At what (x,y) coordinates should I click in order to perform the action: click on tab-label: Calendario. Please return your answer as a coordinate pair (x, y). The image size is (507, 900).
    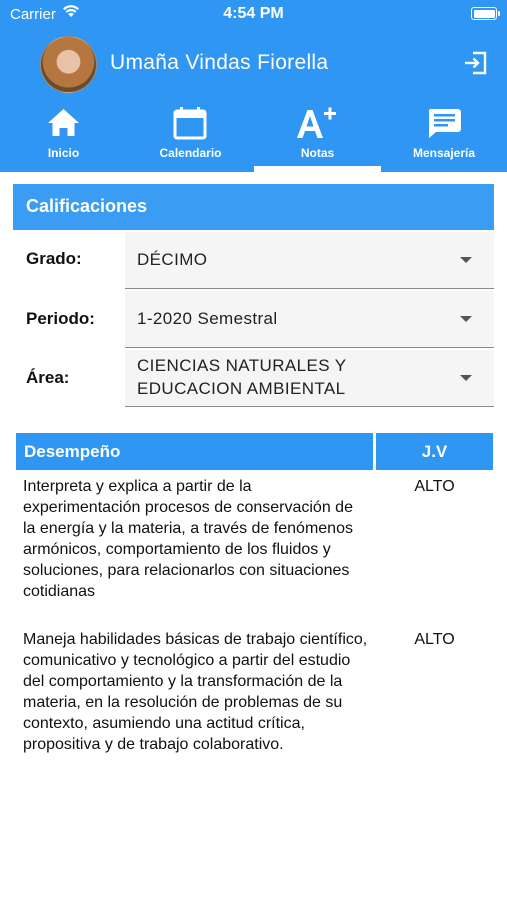
    Looking at the image, I should click on (190, 153).